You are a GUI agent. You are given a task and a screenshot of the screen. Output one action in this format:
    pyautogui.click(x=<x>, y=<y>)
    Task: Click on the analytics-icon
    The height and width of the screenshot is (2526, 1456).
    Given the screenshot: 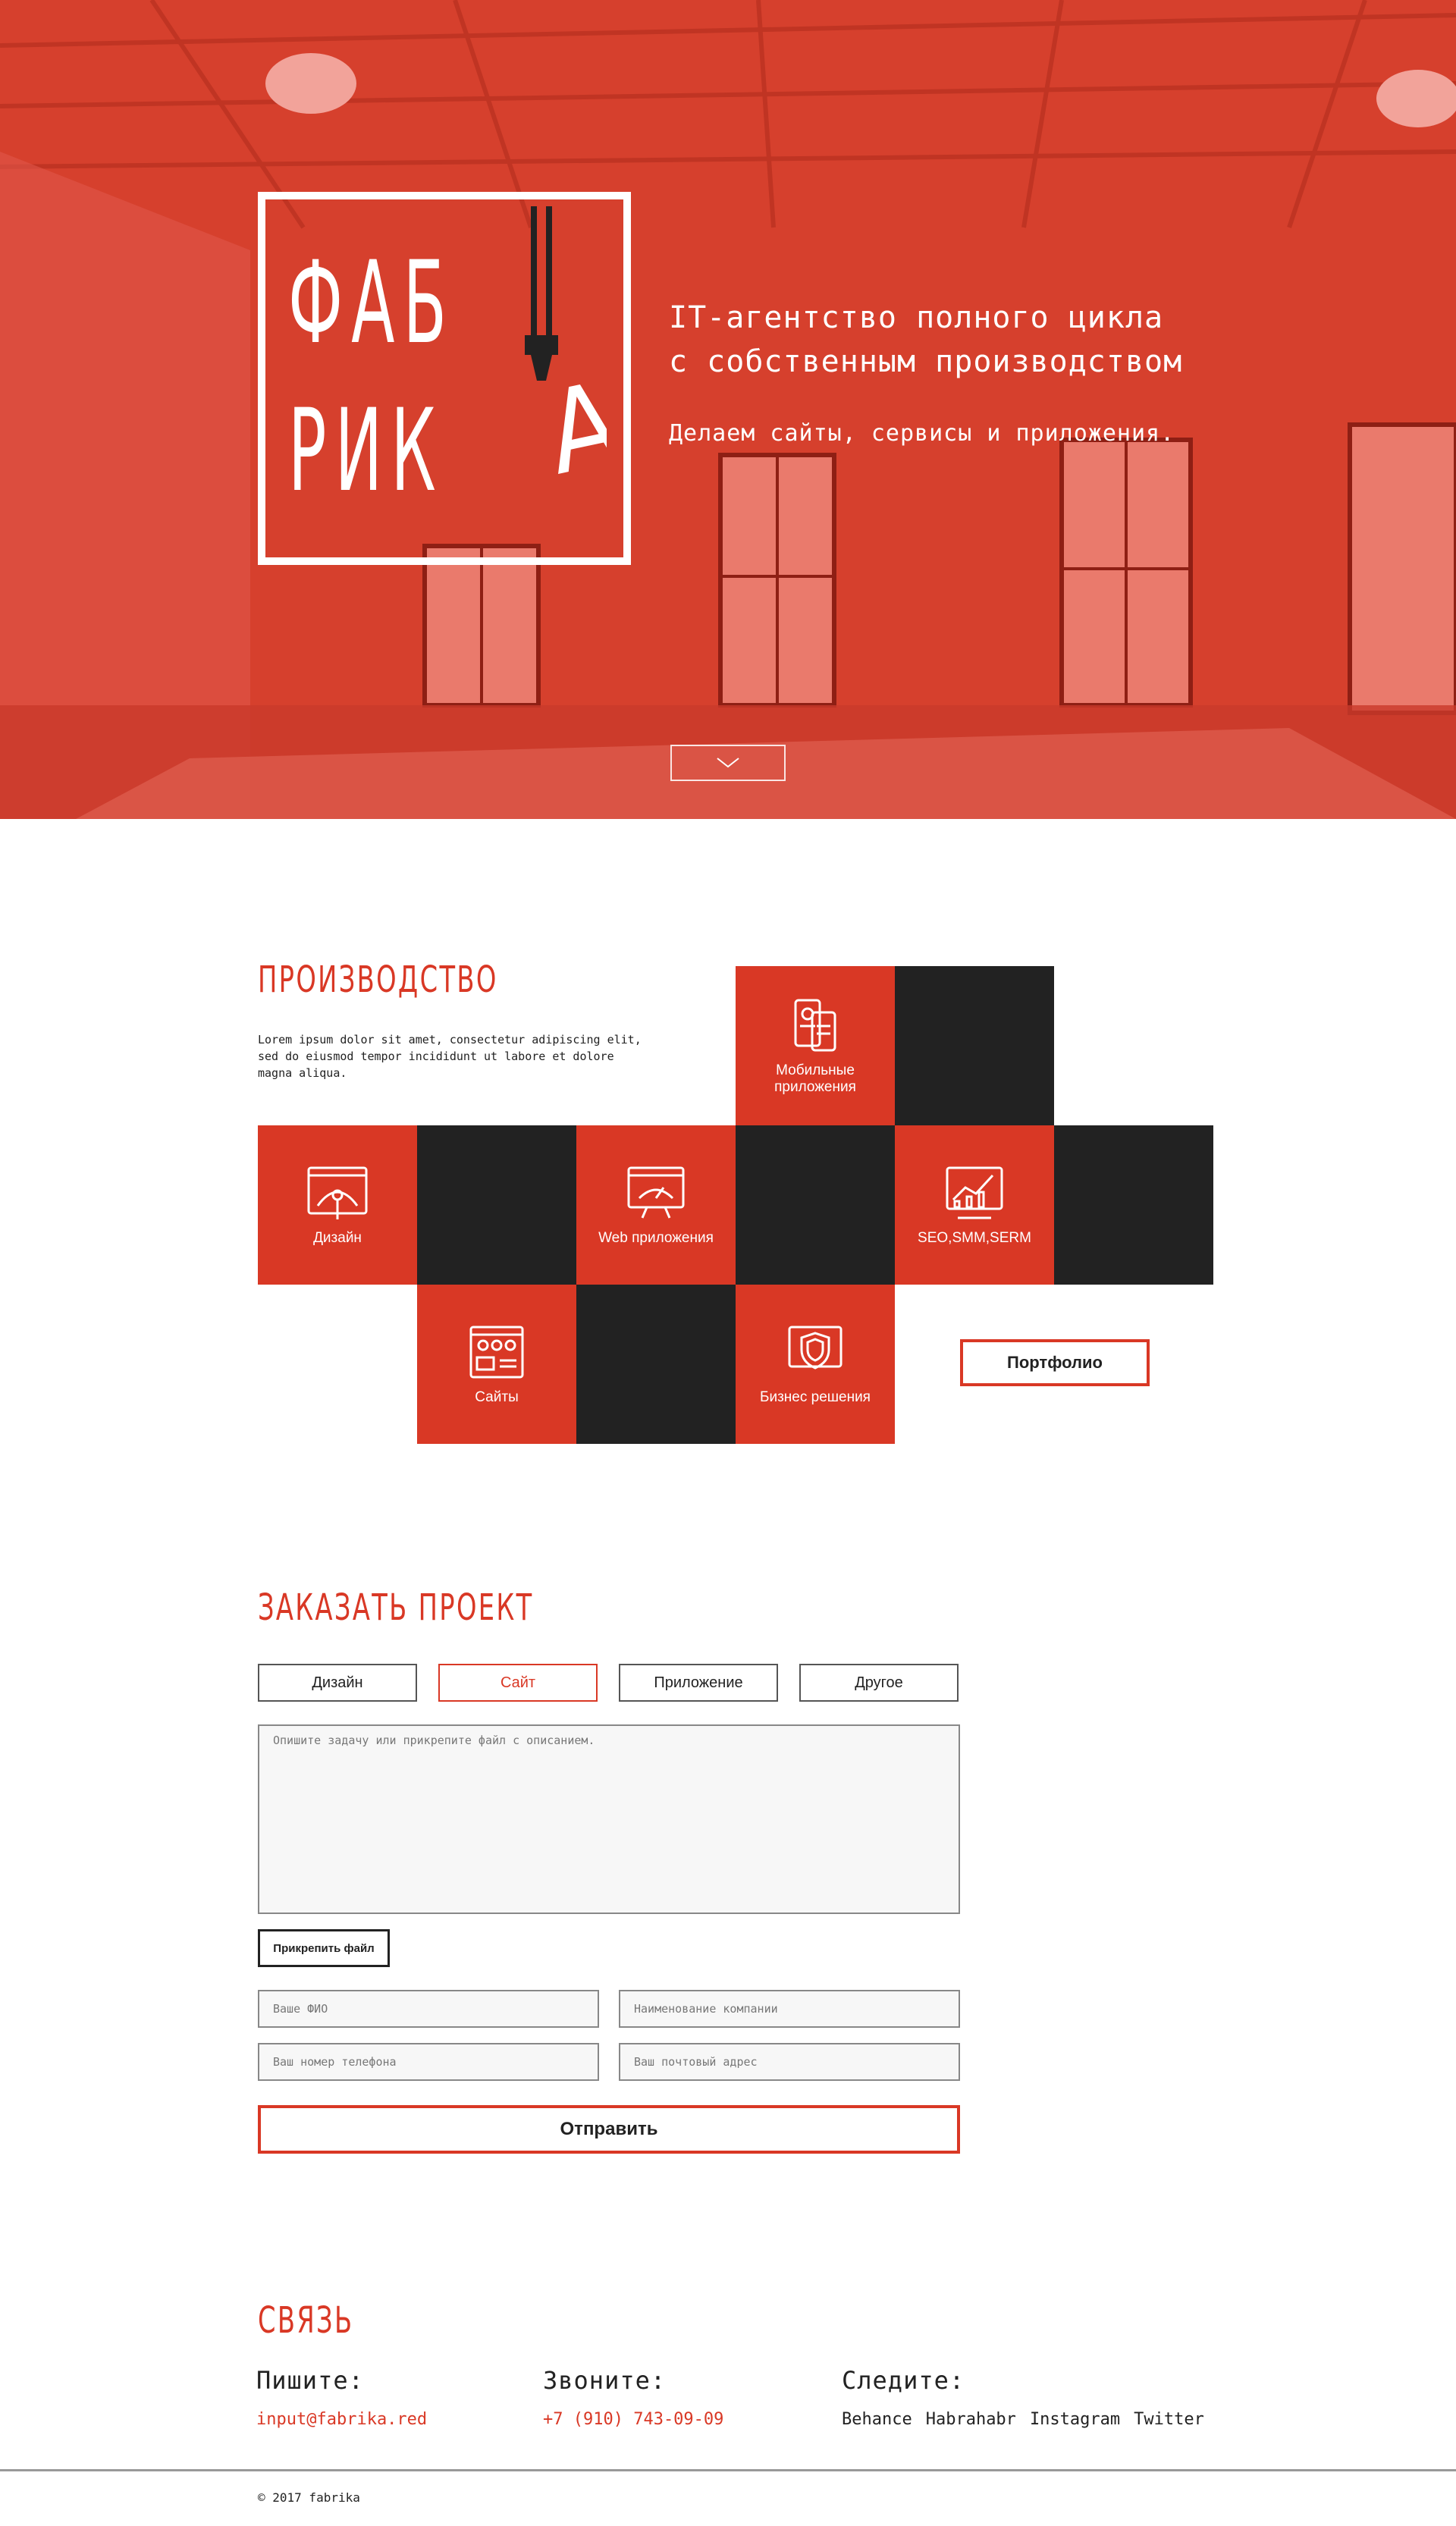 What is the action you would take?
    pyautogui.click(x=974, y=1192)
    